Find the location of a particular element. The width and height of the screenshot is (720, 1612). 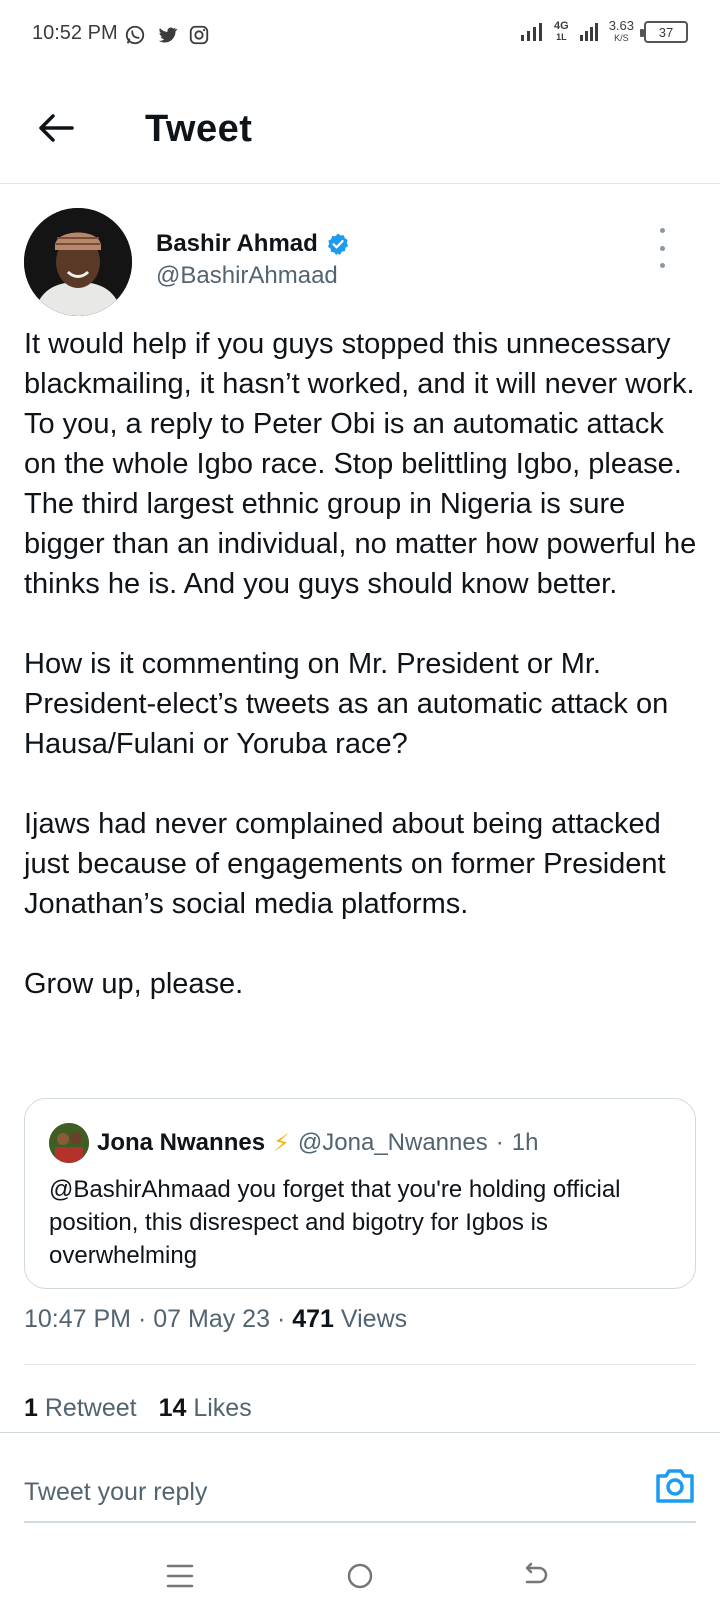

avatar is located at coordinates (78, 262).